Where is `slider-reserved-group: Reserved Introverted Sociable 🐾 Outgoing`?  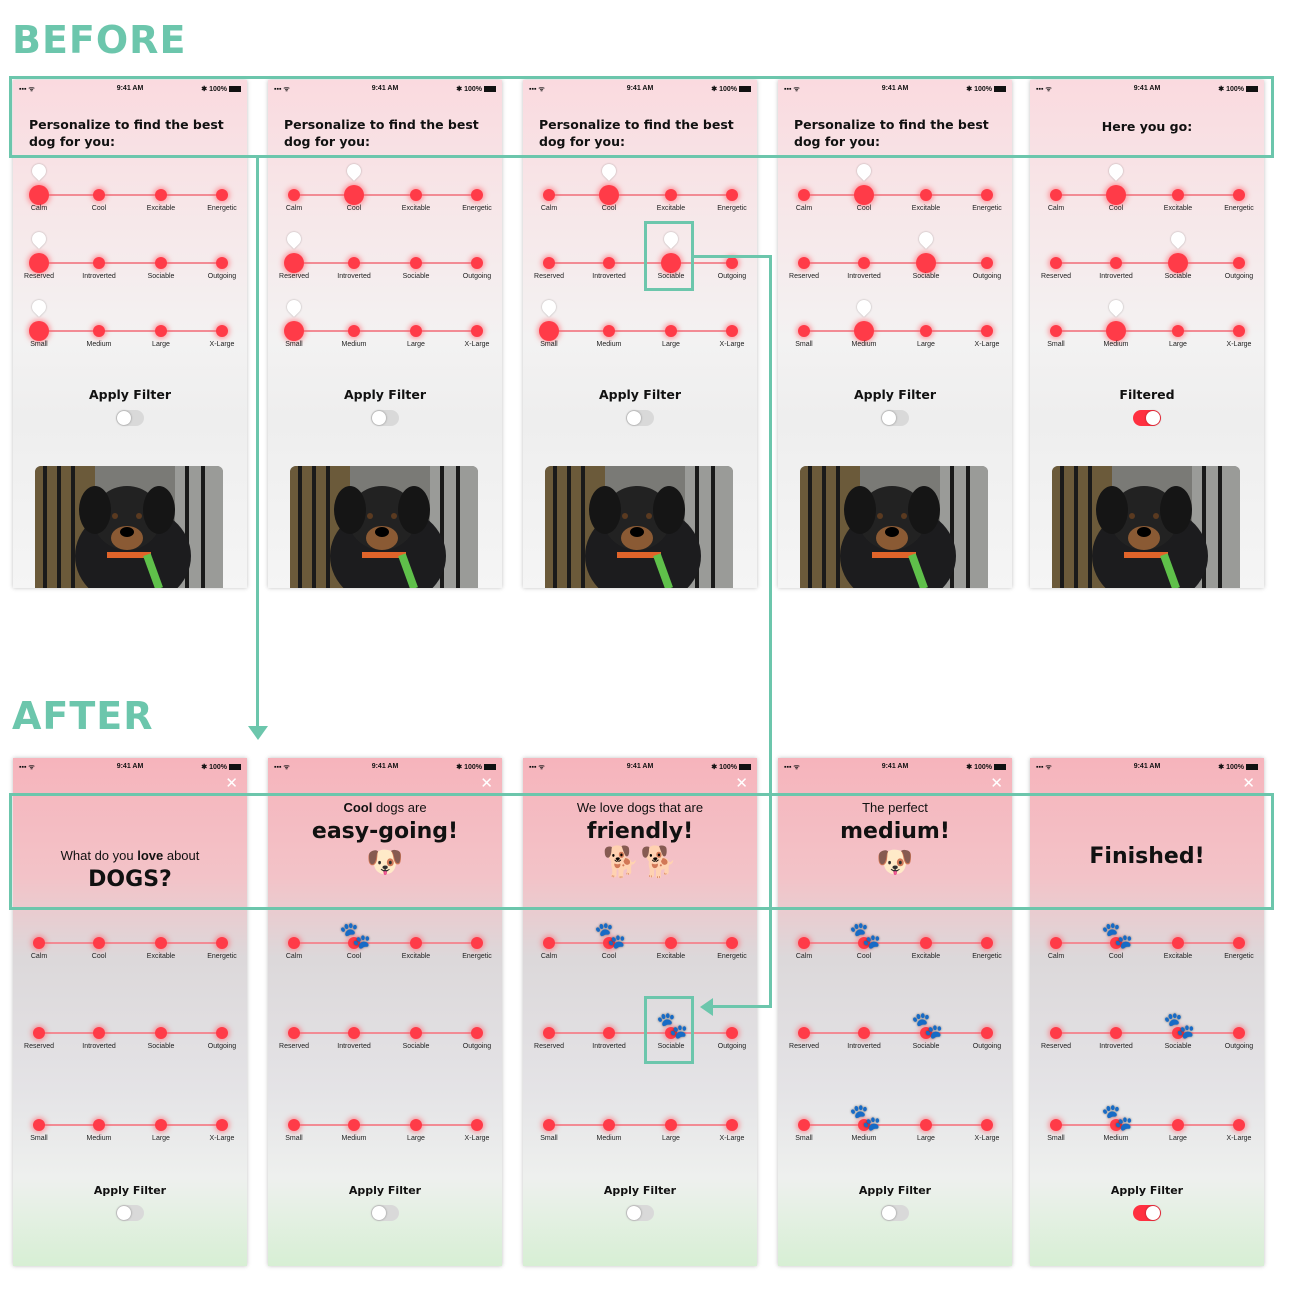
slider-reserved-group: Reserved Introverted Sociable 🐾 Outgoing is located at coordinates (895, 1035).